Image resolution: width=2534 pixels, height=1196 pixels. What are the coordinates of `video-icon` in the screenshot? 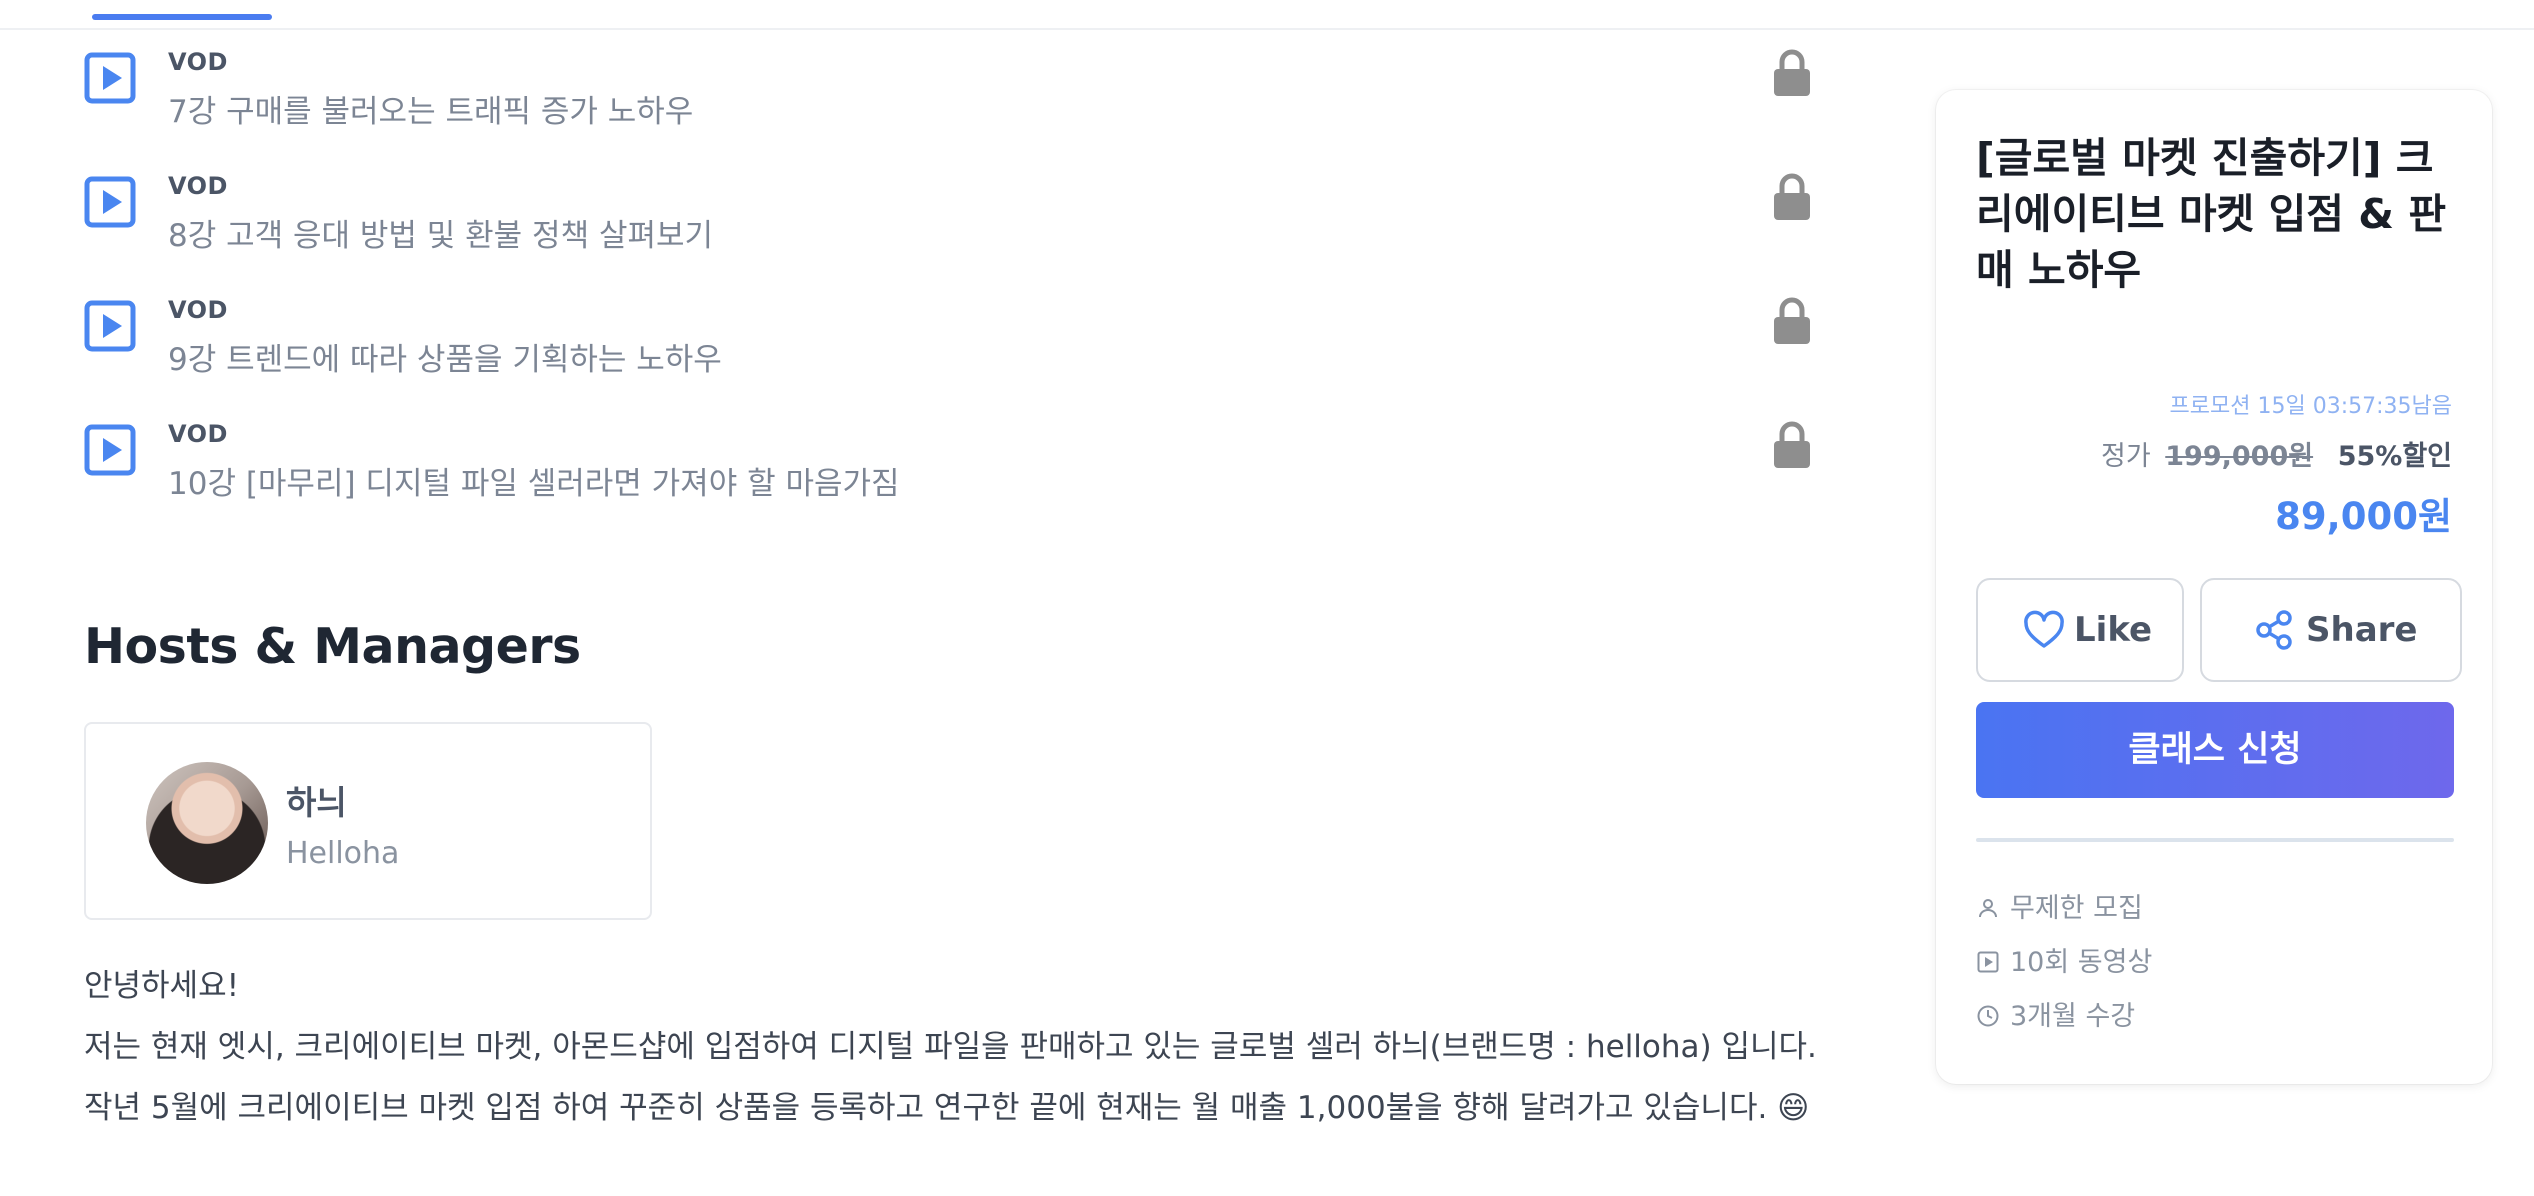 It's located at (1988, 962).